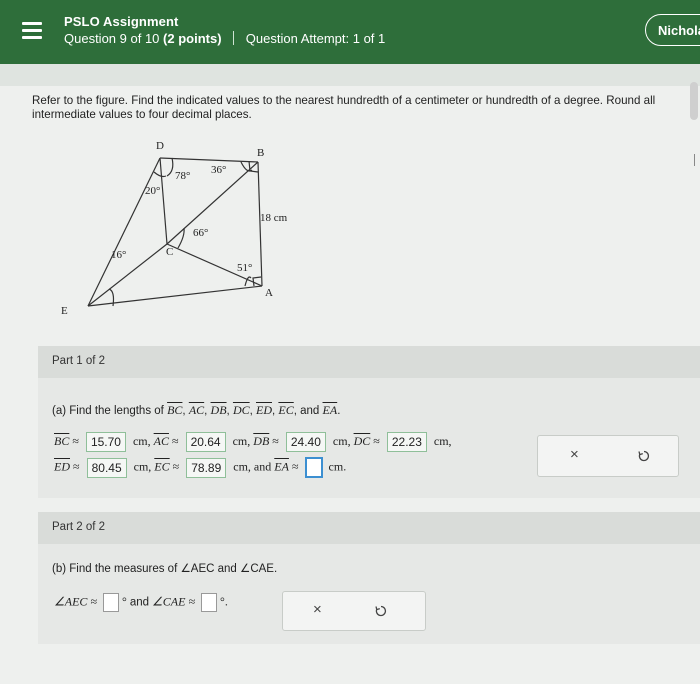  What do you see at coordinates (260, 153) in the screenshot?
I see `vertex-label-b: B` at bounding box center [260, 153].